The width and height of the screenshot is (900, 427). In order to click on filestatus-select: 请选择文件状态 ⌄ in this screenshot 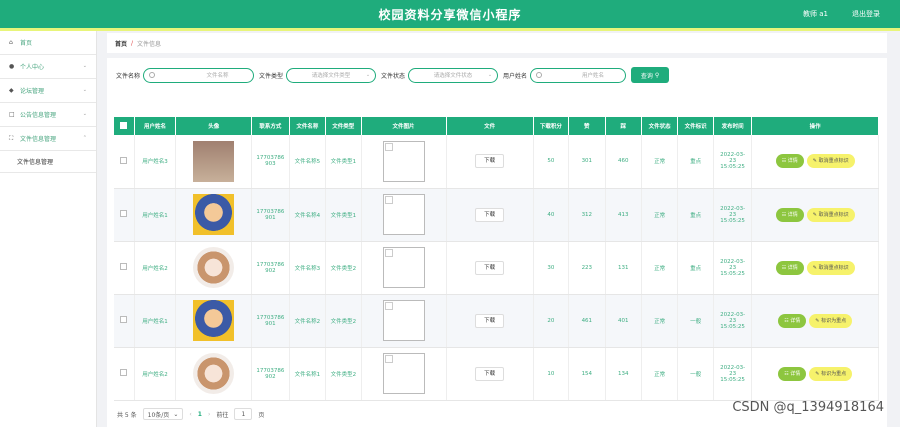, I will do `click(453, 75)`.